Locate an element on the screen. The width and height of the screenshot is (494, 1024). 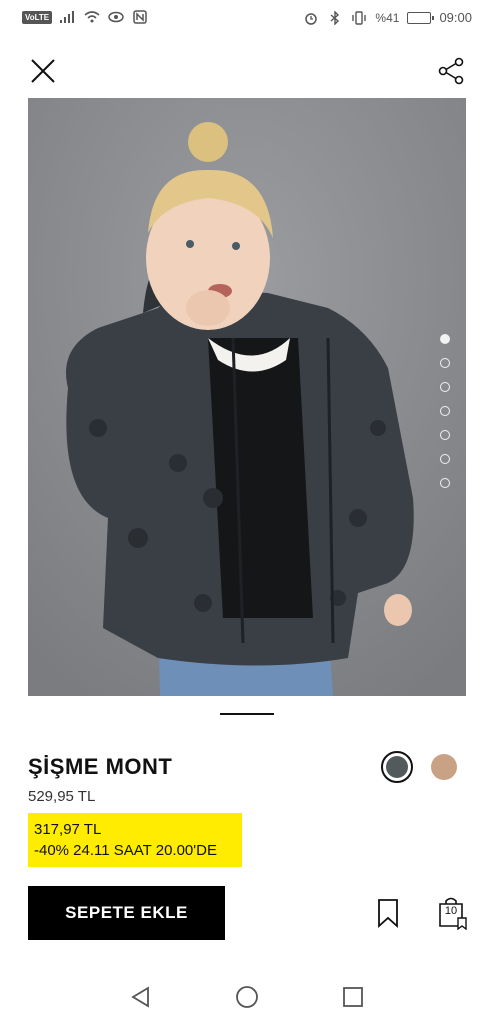
shopping-bag-button: 10 is located at coordinates (453, 913).